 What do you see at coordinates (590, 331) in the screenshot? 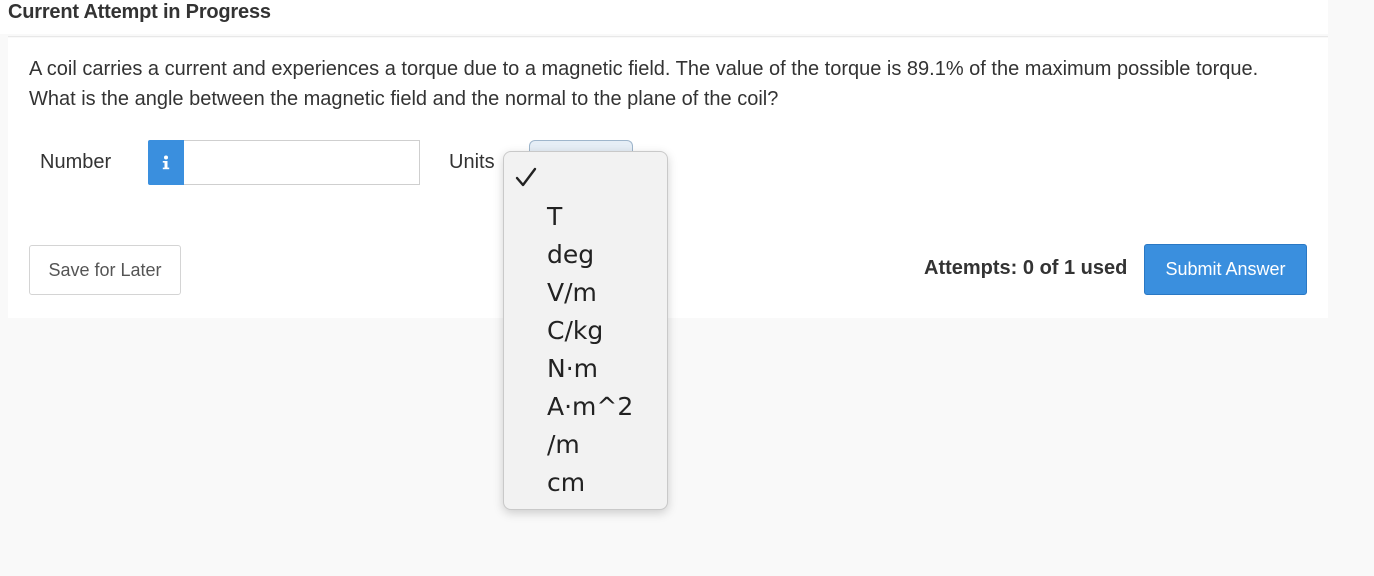
I see `unit-option-c-per-kg: C/kg` at bounding box center [590, 331].